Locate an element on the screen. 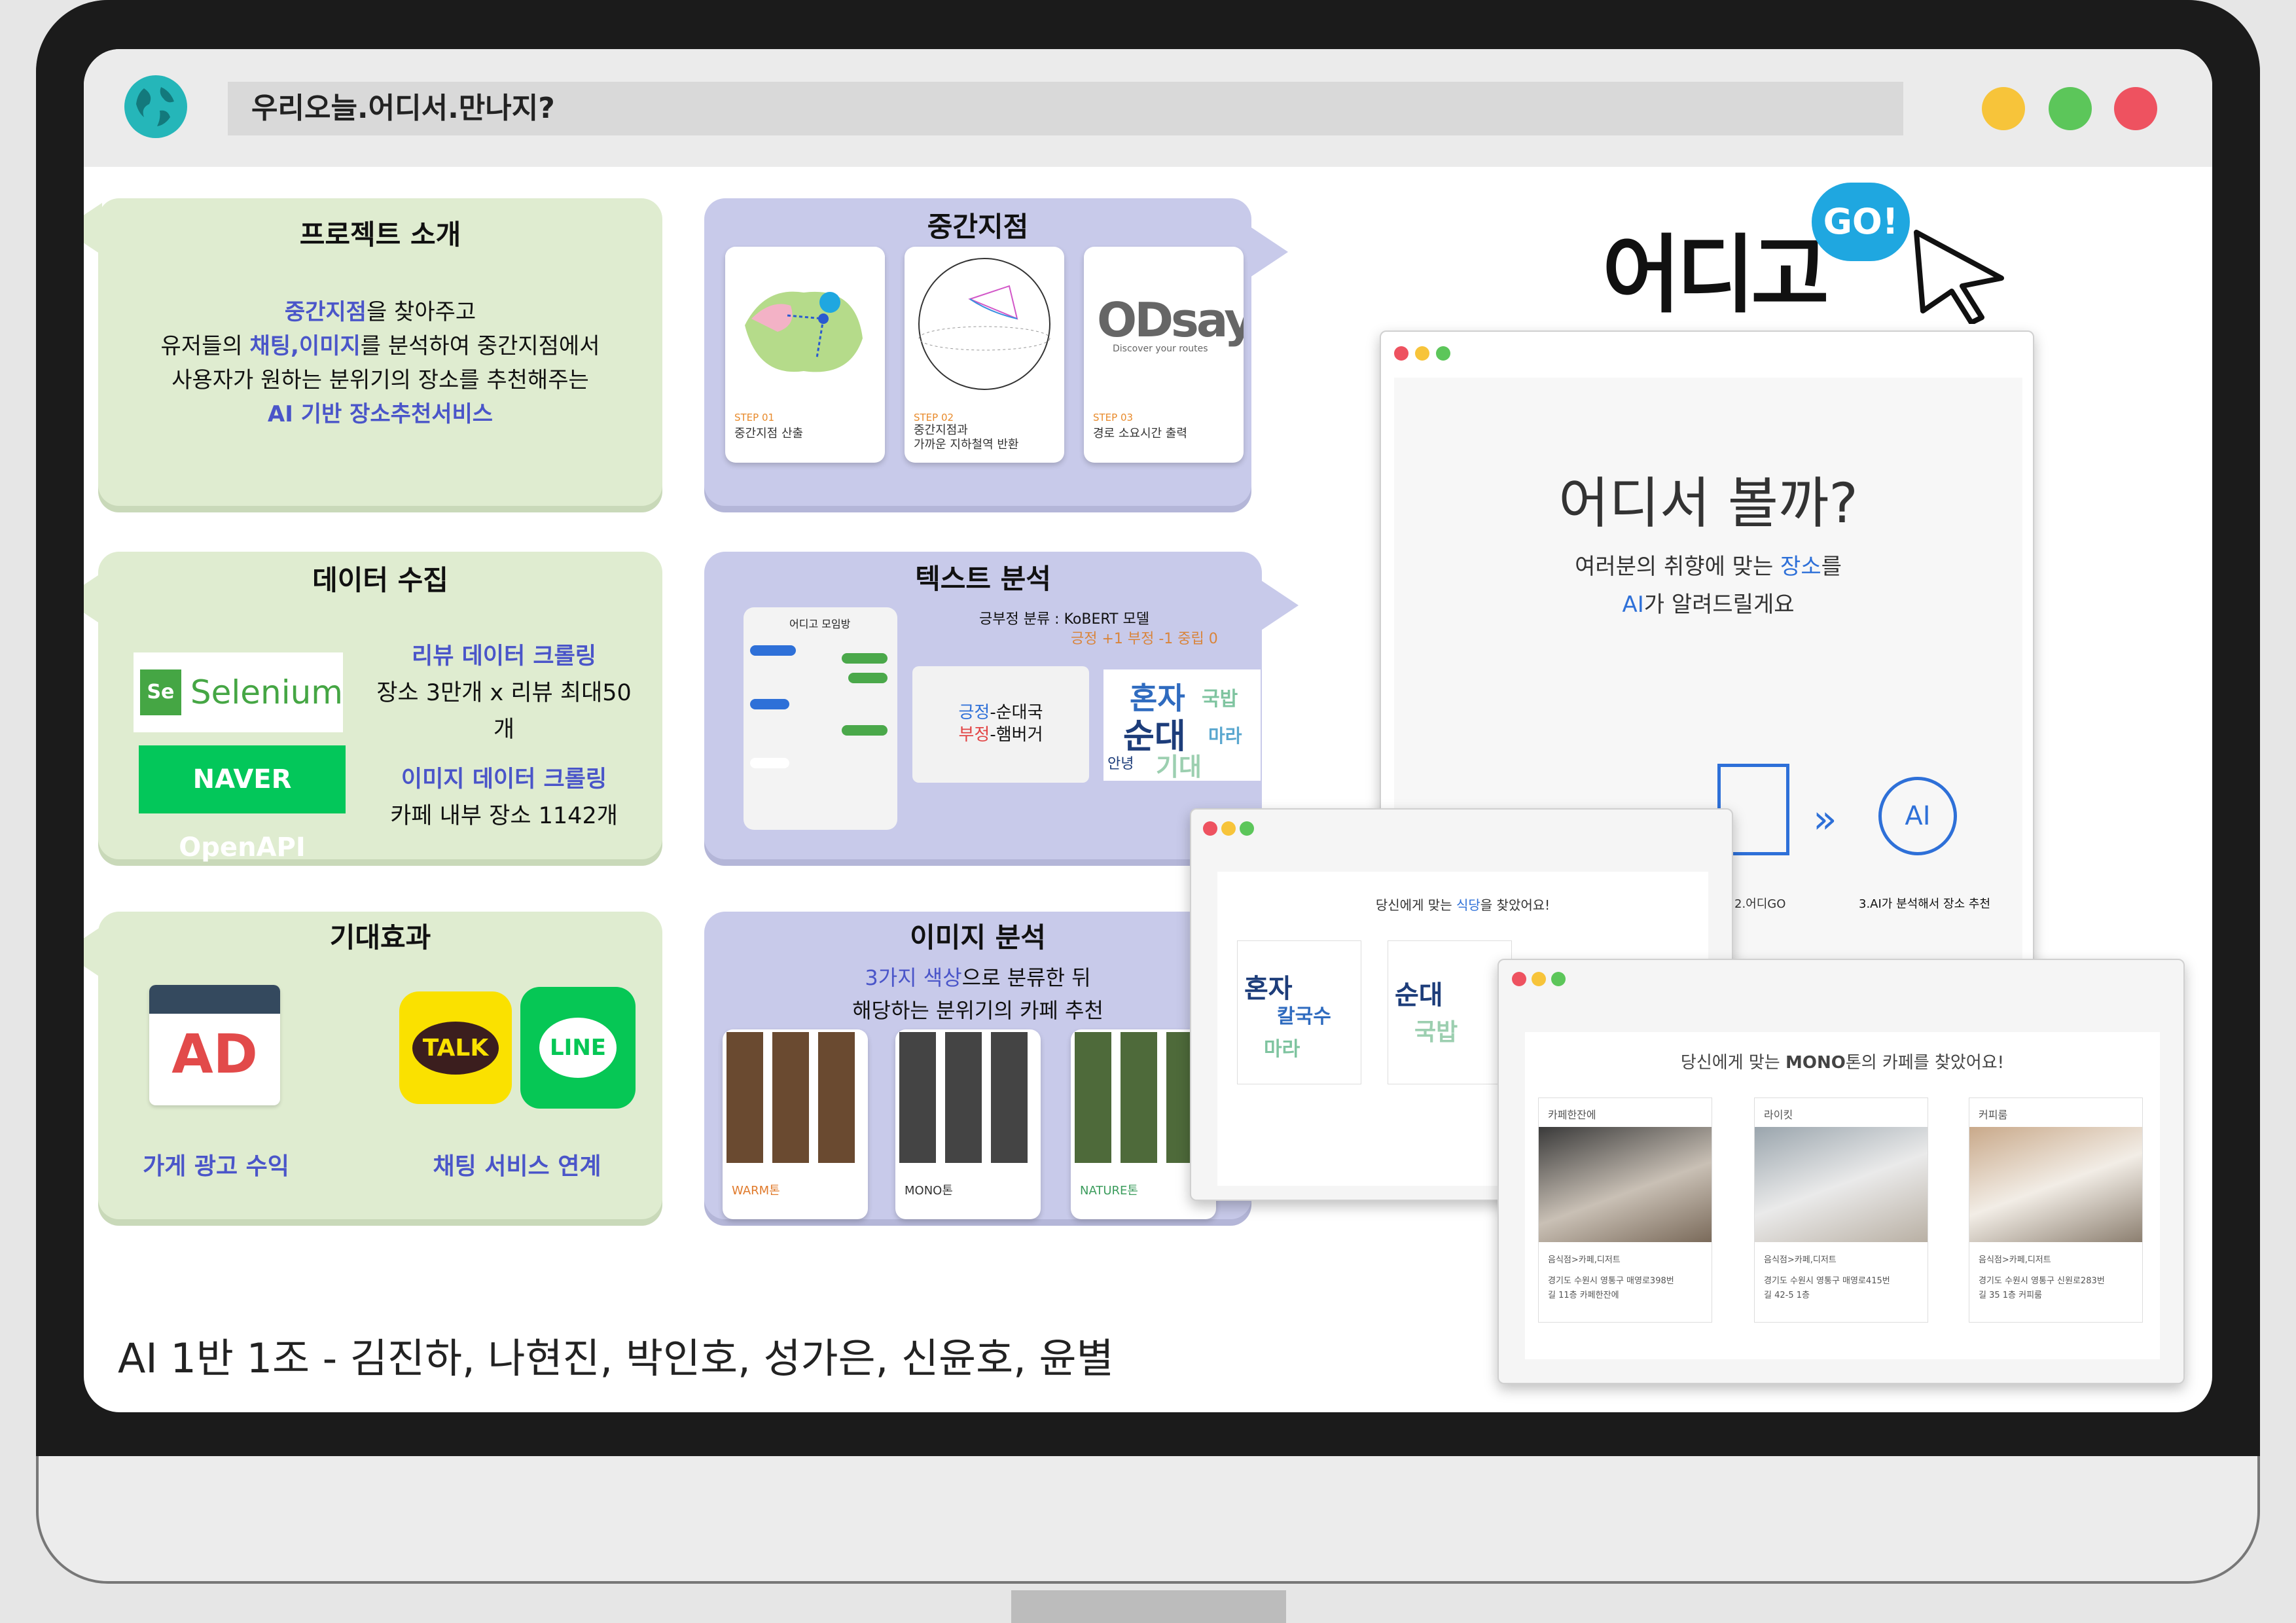 This screenshot has height=1623, width=2296. globe-icon is located at coordinates (155, 106).